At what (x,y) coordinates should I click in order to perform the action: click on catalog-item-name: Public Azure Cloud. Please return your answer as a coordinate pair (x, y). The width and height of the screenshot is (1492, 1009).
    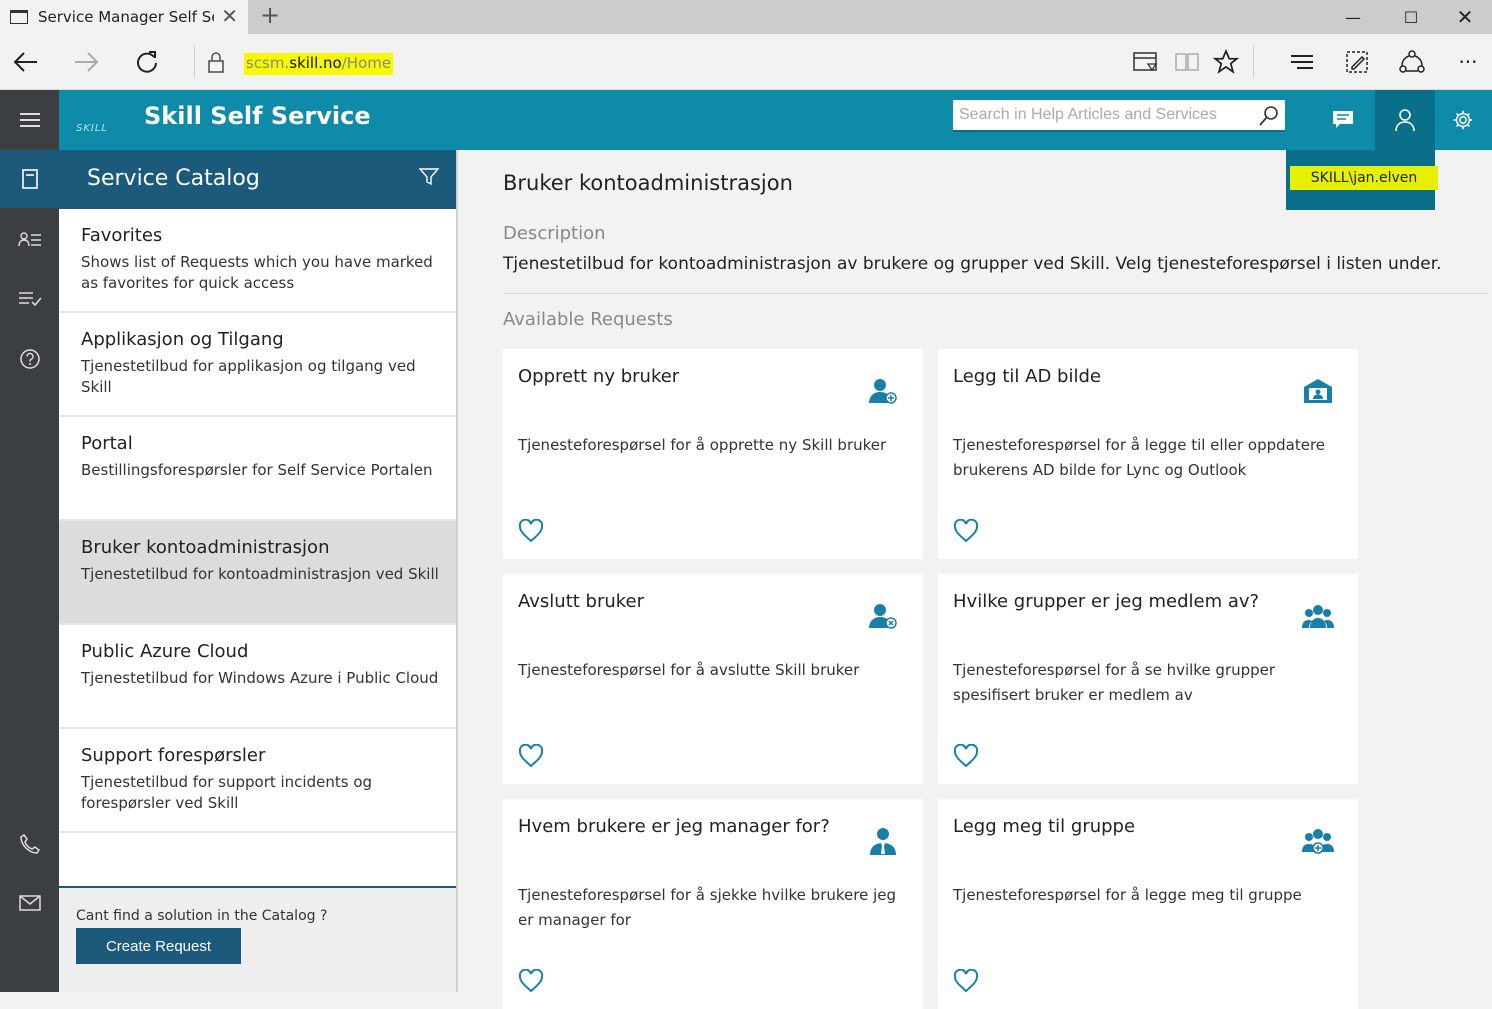
    Looking at the image, I should click on (165, 651).